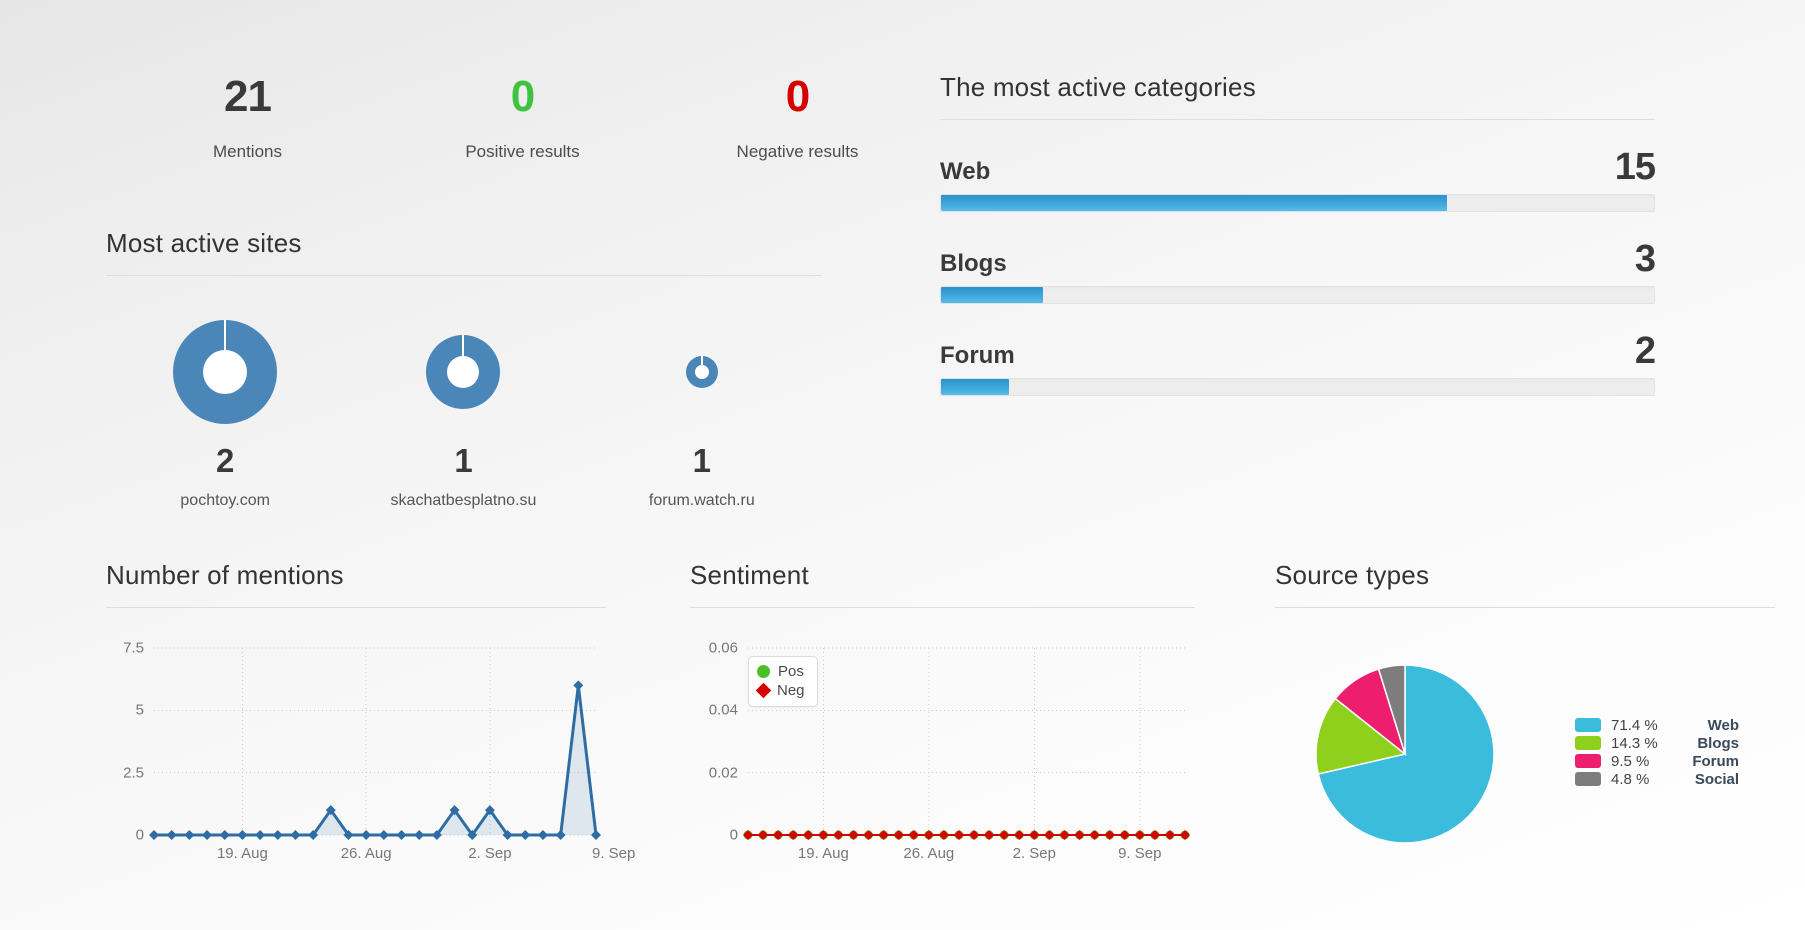  I want to click on legend-label: Social, so click(1716, 779).